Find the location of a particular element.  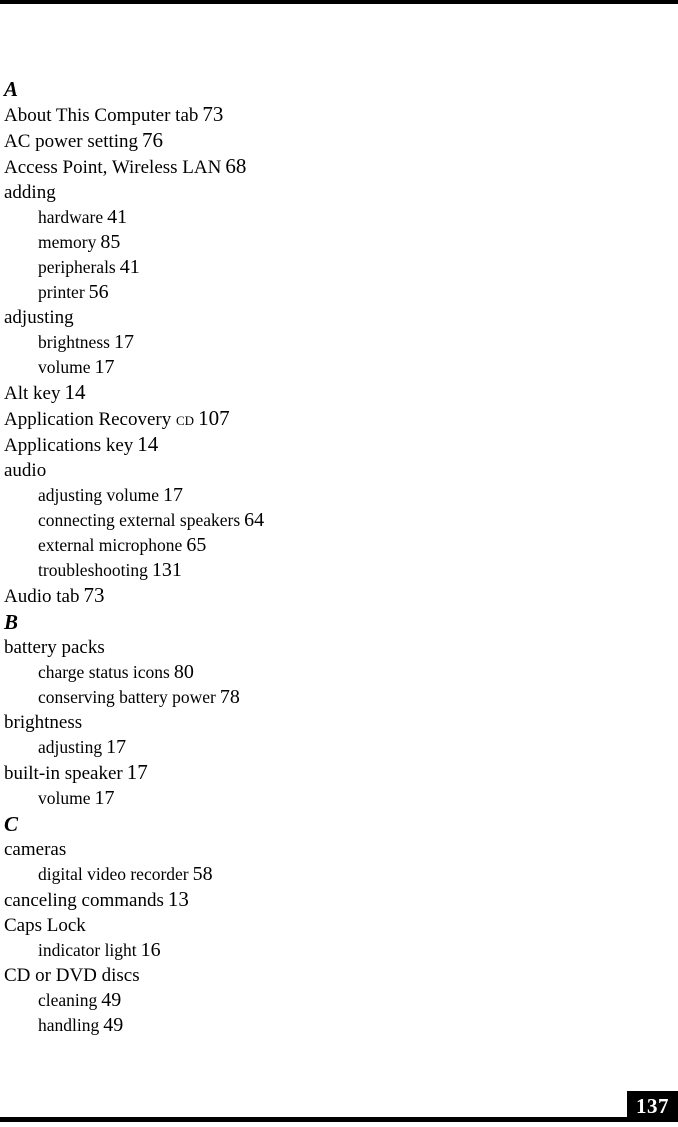

index-page-reference: 68 is located at coordinates (236, 166).